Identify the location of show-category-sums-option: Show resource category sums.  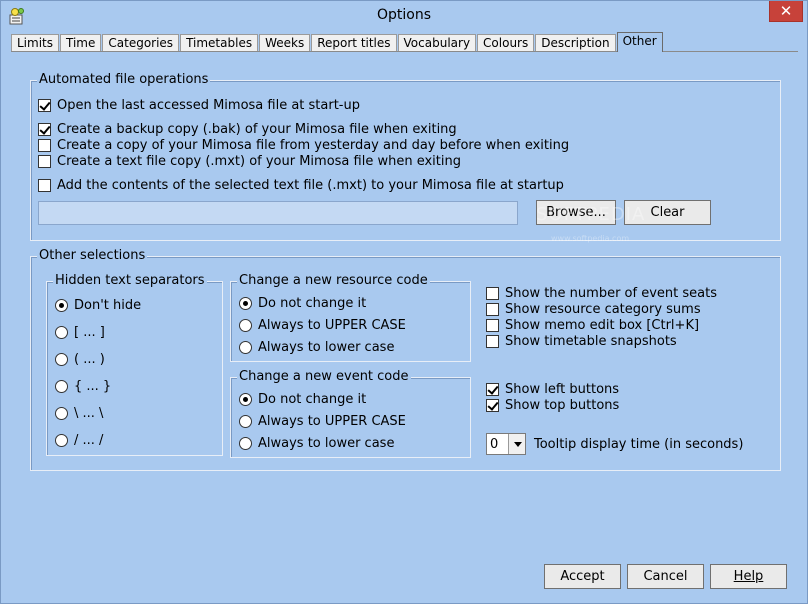
(593, 309).